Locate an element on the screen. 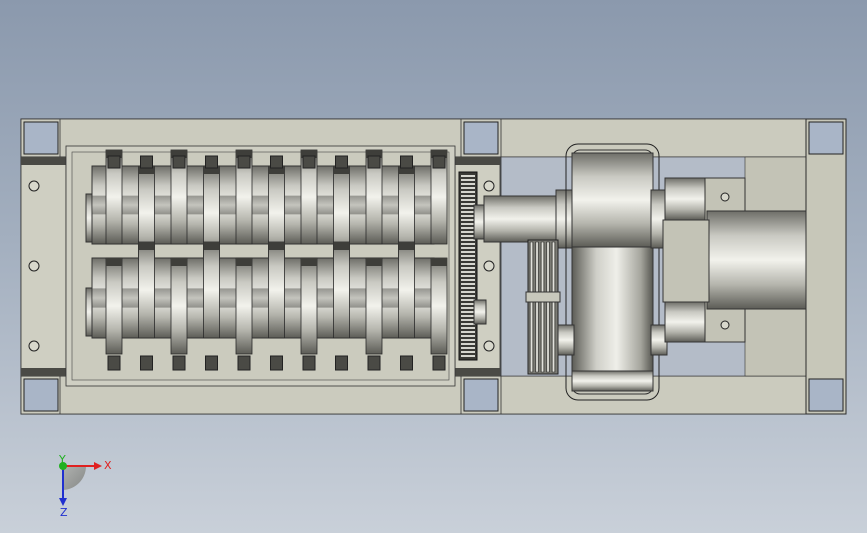  corner-post-top-mid is located at coordinates (481, 138).